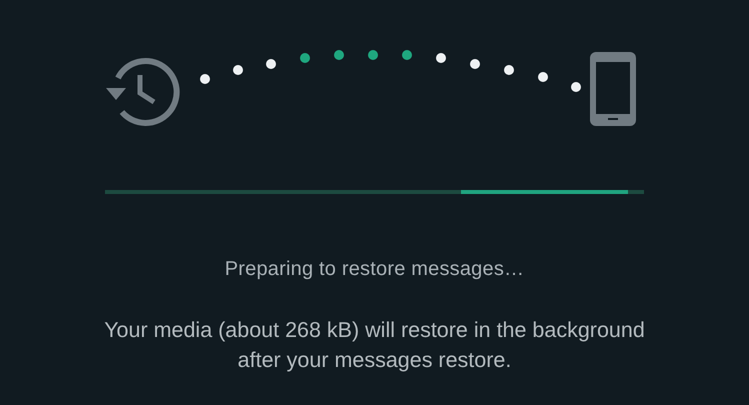 The width and height of the screenshot is (749, 405). What do you see at coordinates (374, 345) in the screenshot?
I see `info-text: Your media (about 268 kB) will restore in the background after your messages restore.` at bounding box center [374, 345].